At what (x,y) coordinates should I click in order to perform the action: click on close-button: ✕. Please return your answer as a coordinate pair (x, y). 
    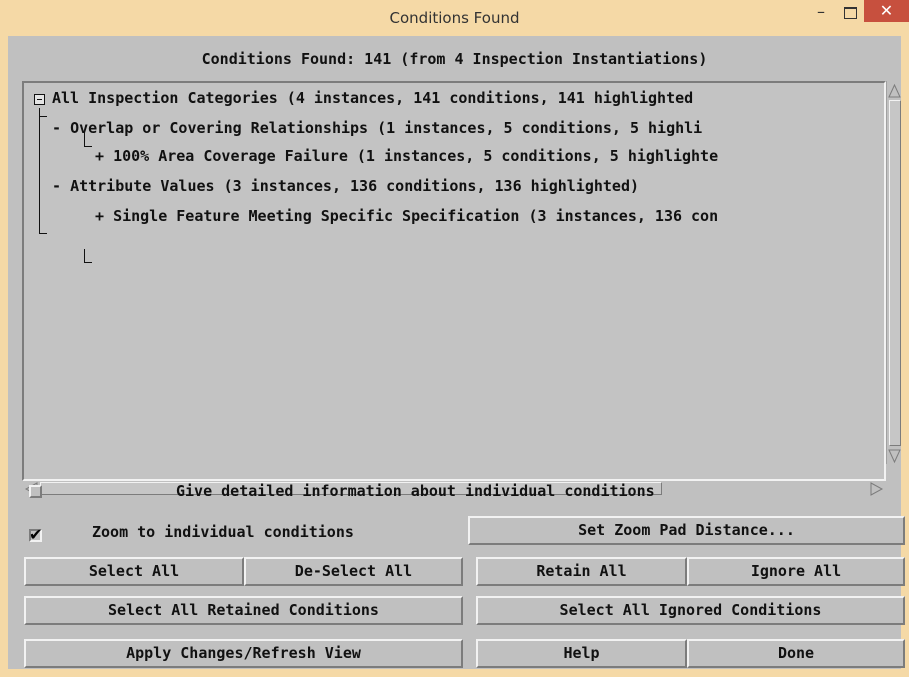
    Looking at the image, I should click on (886, 11).